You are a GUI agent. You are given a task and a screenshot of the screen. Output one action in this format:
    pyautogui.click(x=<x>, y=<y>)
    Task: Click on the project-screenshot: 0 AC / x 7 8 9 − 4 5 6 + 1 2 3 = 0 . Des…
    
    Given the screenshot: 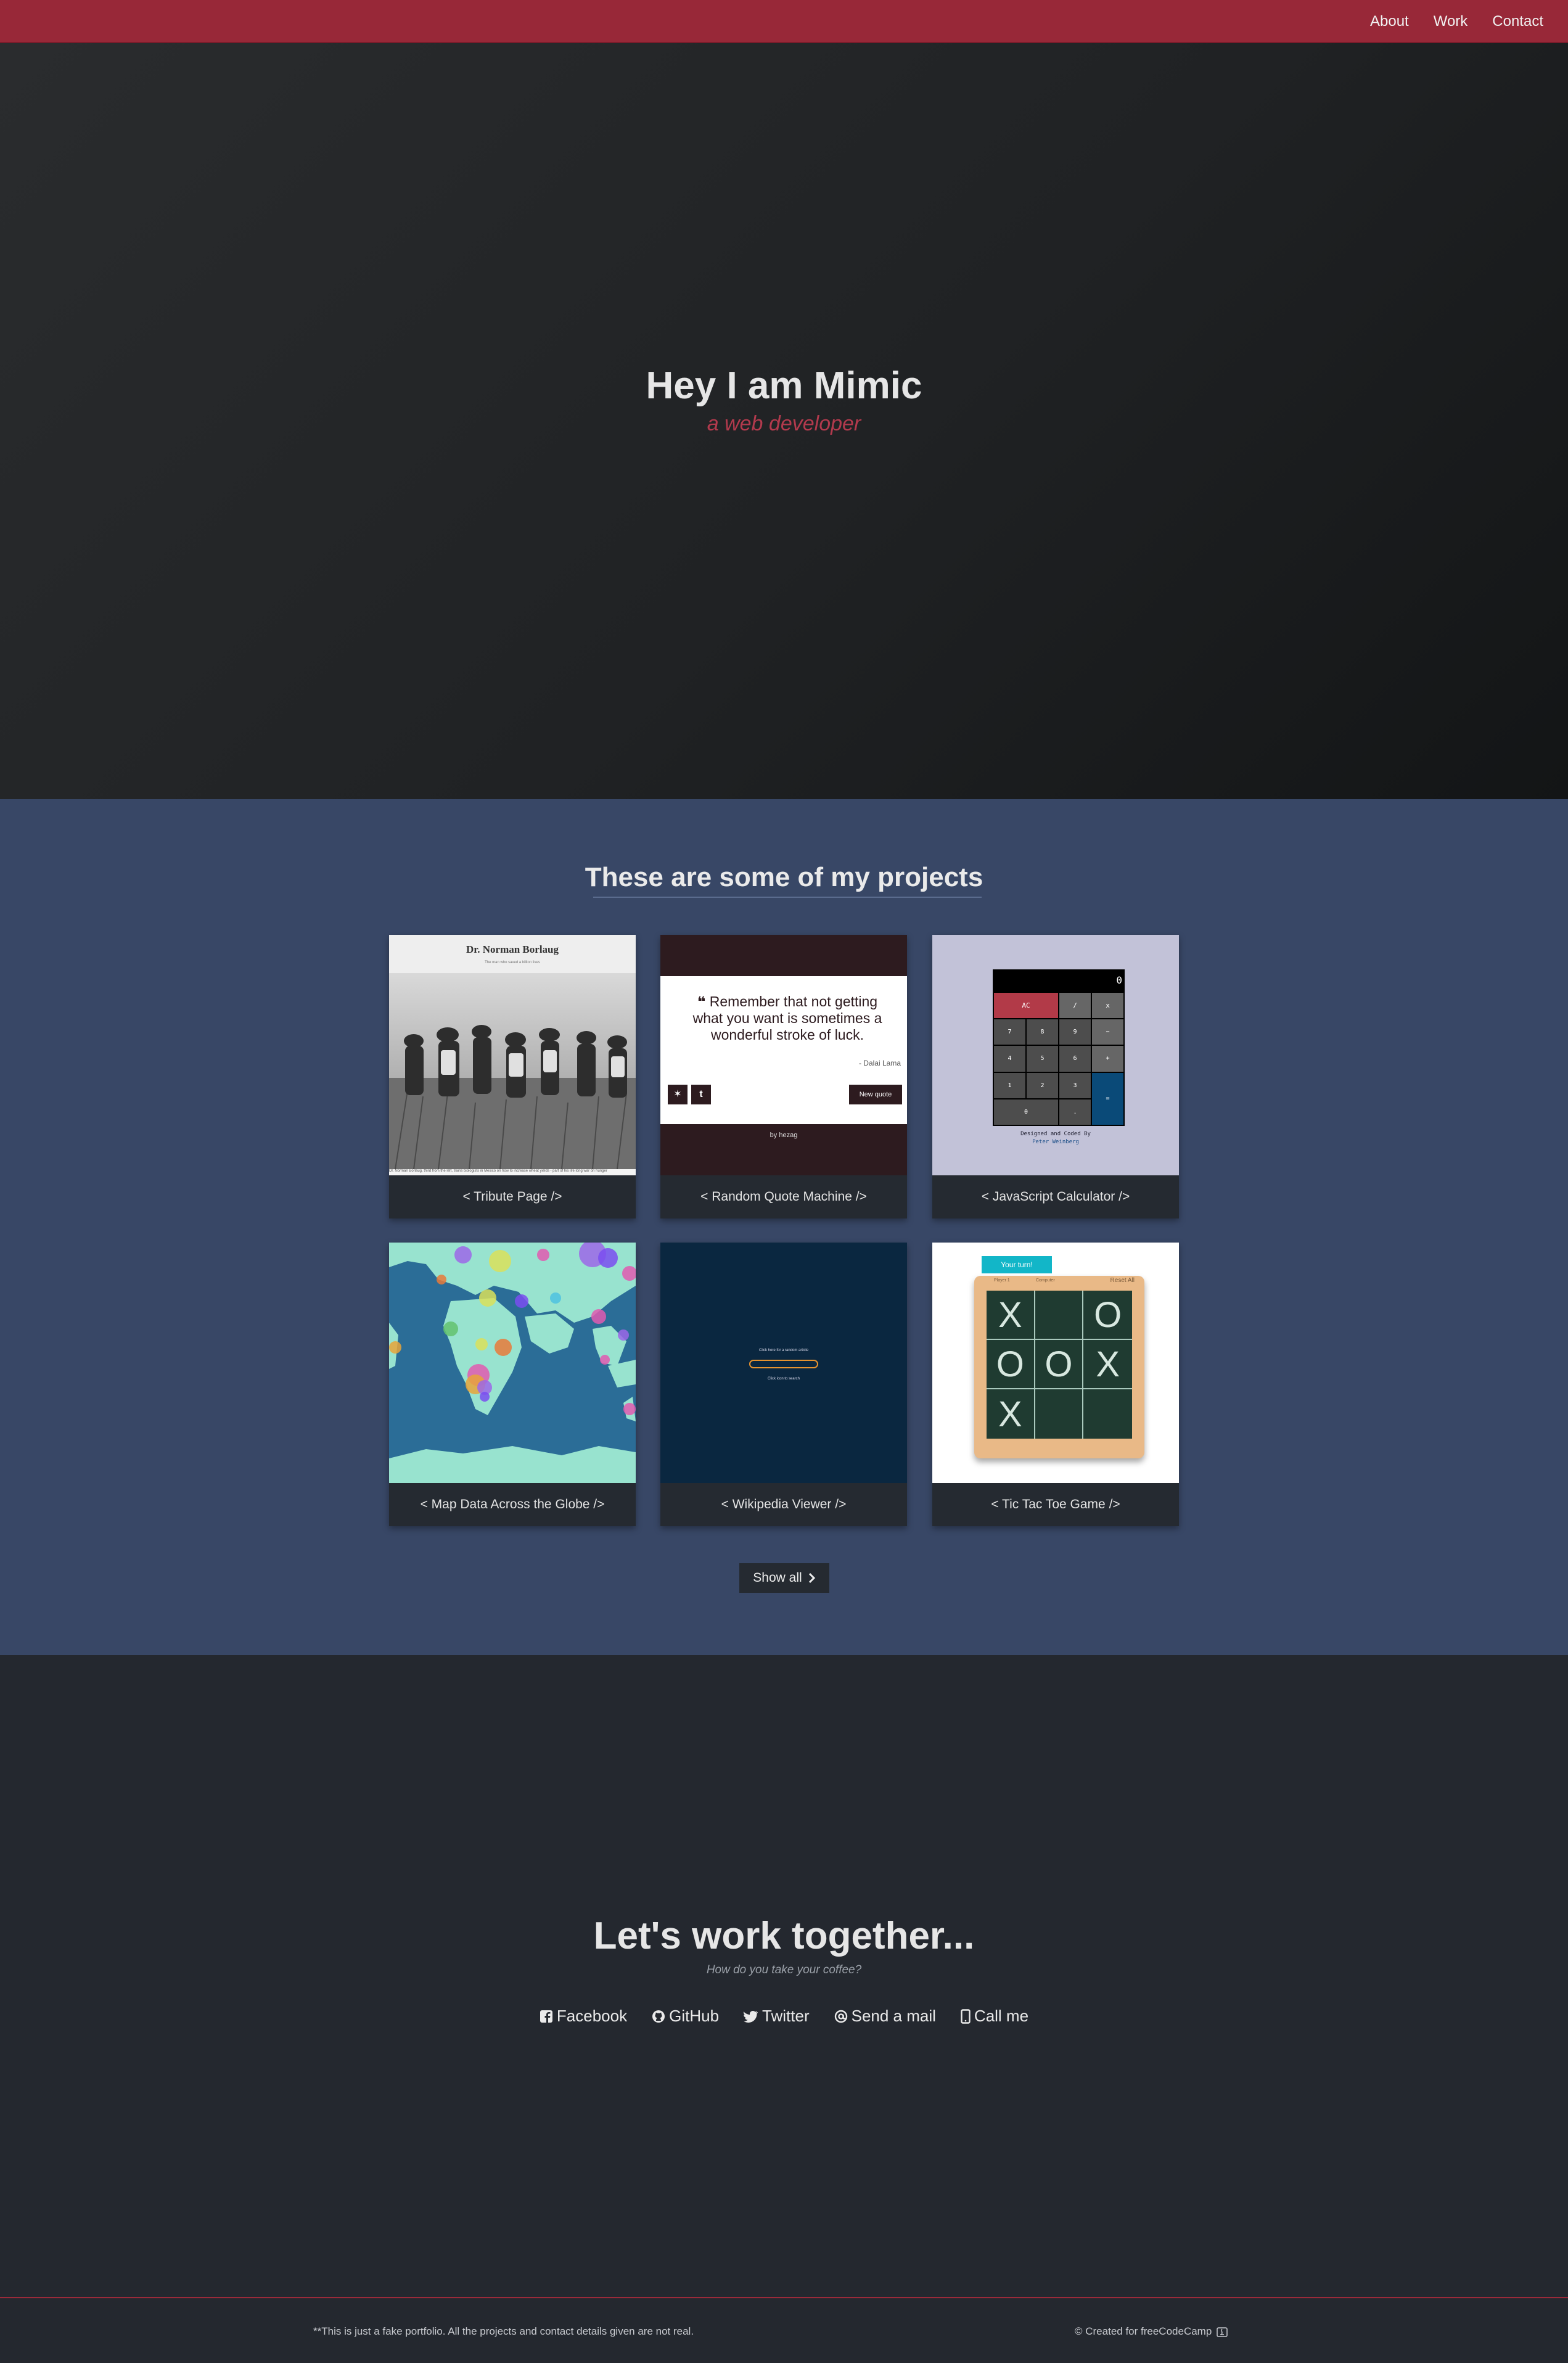 What is the action you would take?
    pyautogui.click(x=1055, y=1055)
    